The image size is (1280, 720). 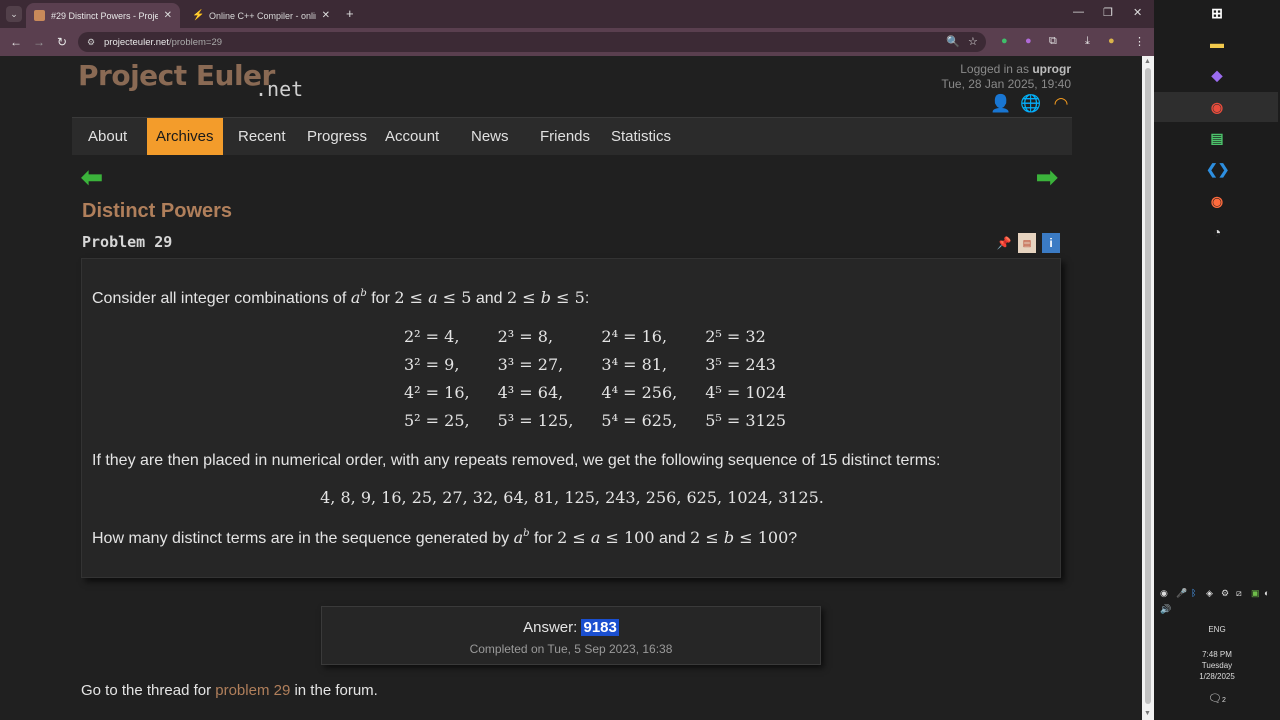 What do you see at coordinates (198, 15) in the screenshot?
I see `lightning-icon: ⚡` at bounding box center [198, 15].